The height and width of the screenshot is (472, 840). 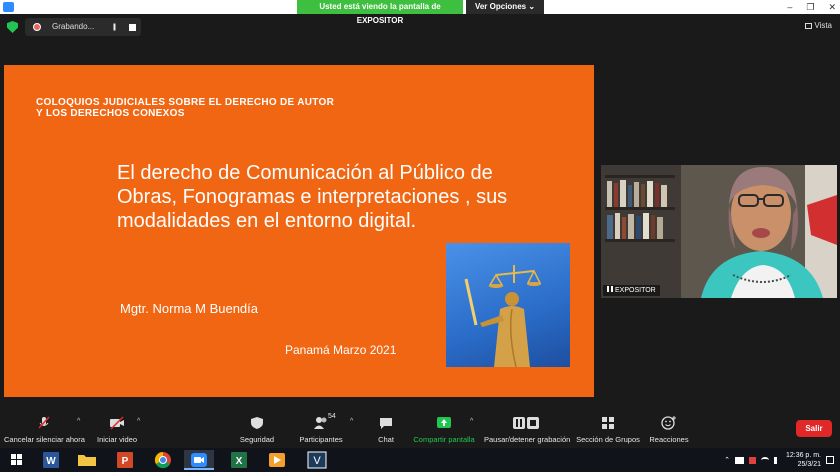 I want to click on taskbar-excel: X, so click(x=239, y=460).